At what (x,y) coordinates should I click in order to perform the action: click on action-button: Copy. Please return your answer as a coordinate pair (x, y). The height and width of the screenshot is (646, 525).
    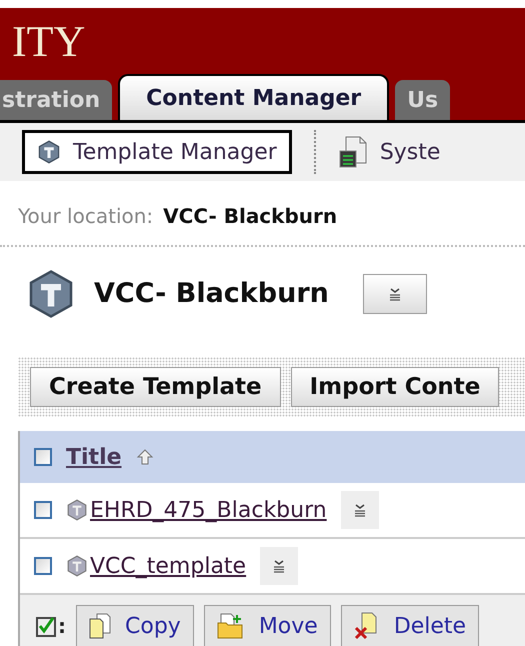
    Looking at the image, I should click on (135, 625).